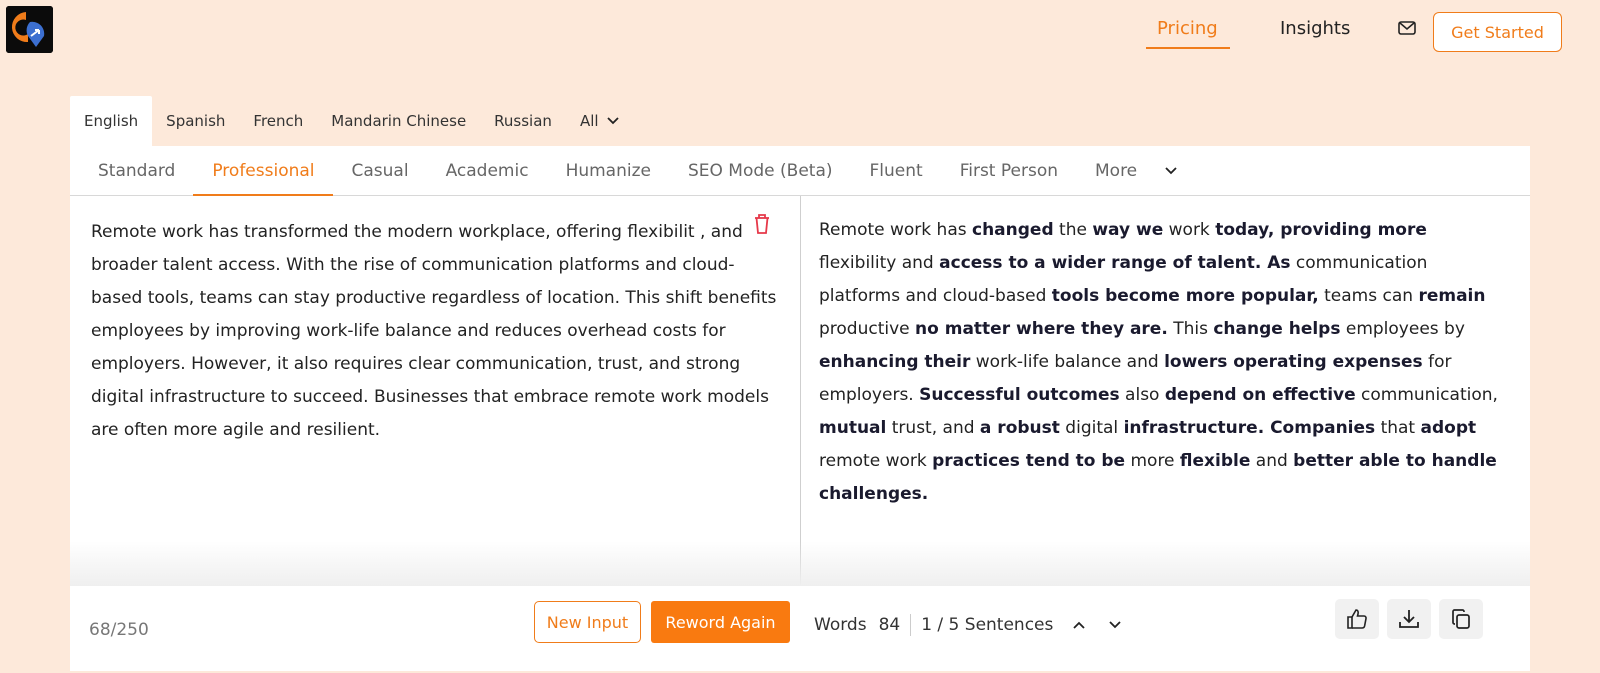 Image resolution: width=1600 pixels, height=673 pixels. I want to click on reword-again-button: Reword Again, so click(720, 622).